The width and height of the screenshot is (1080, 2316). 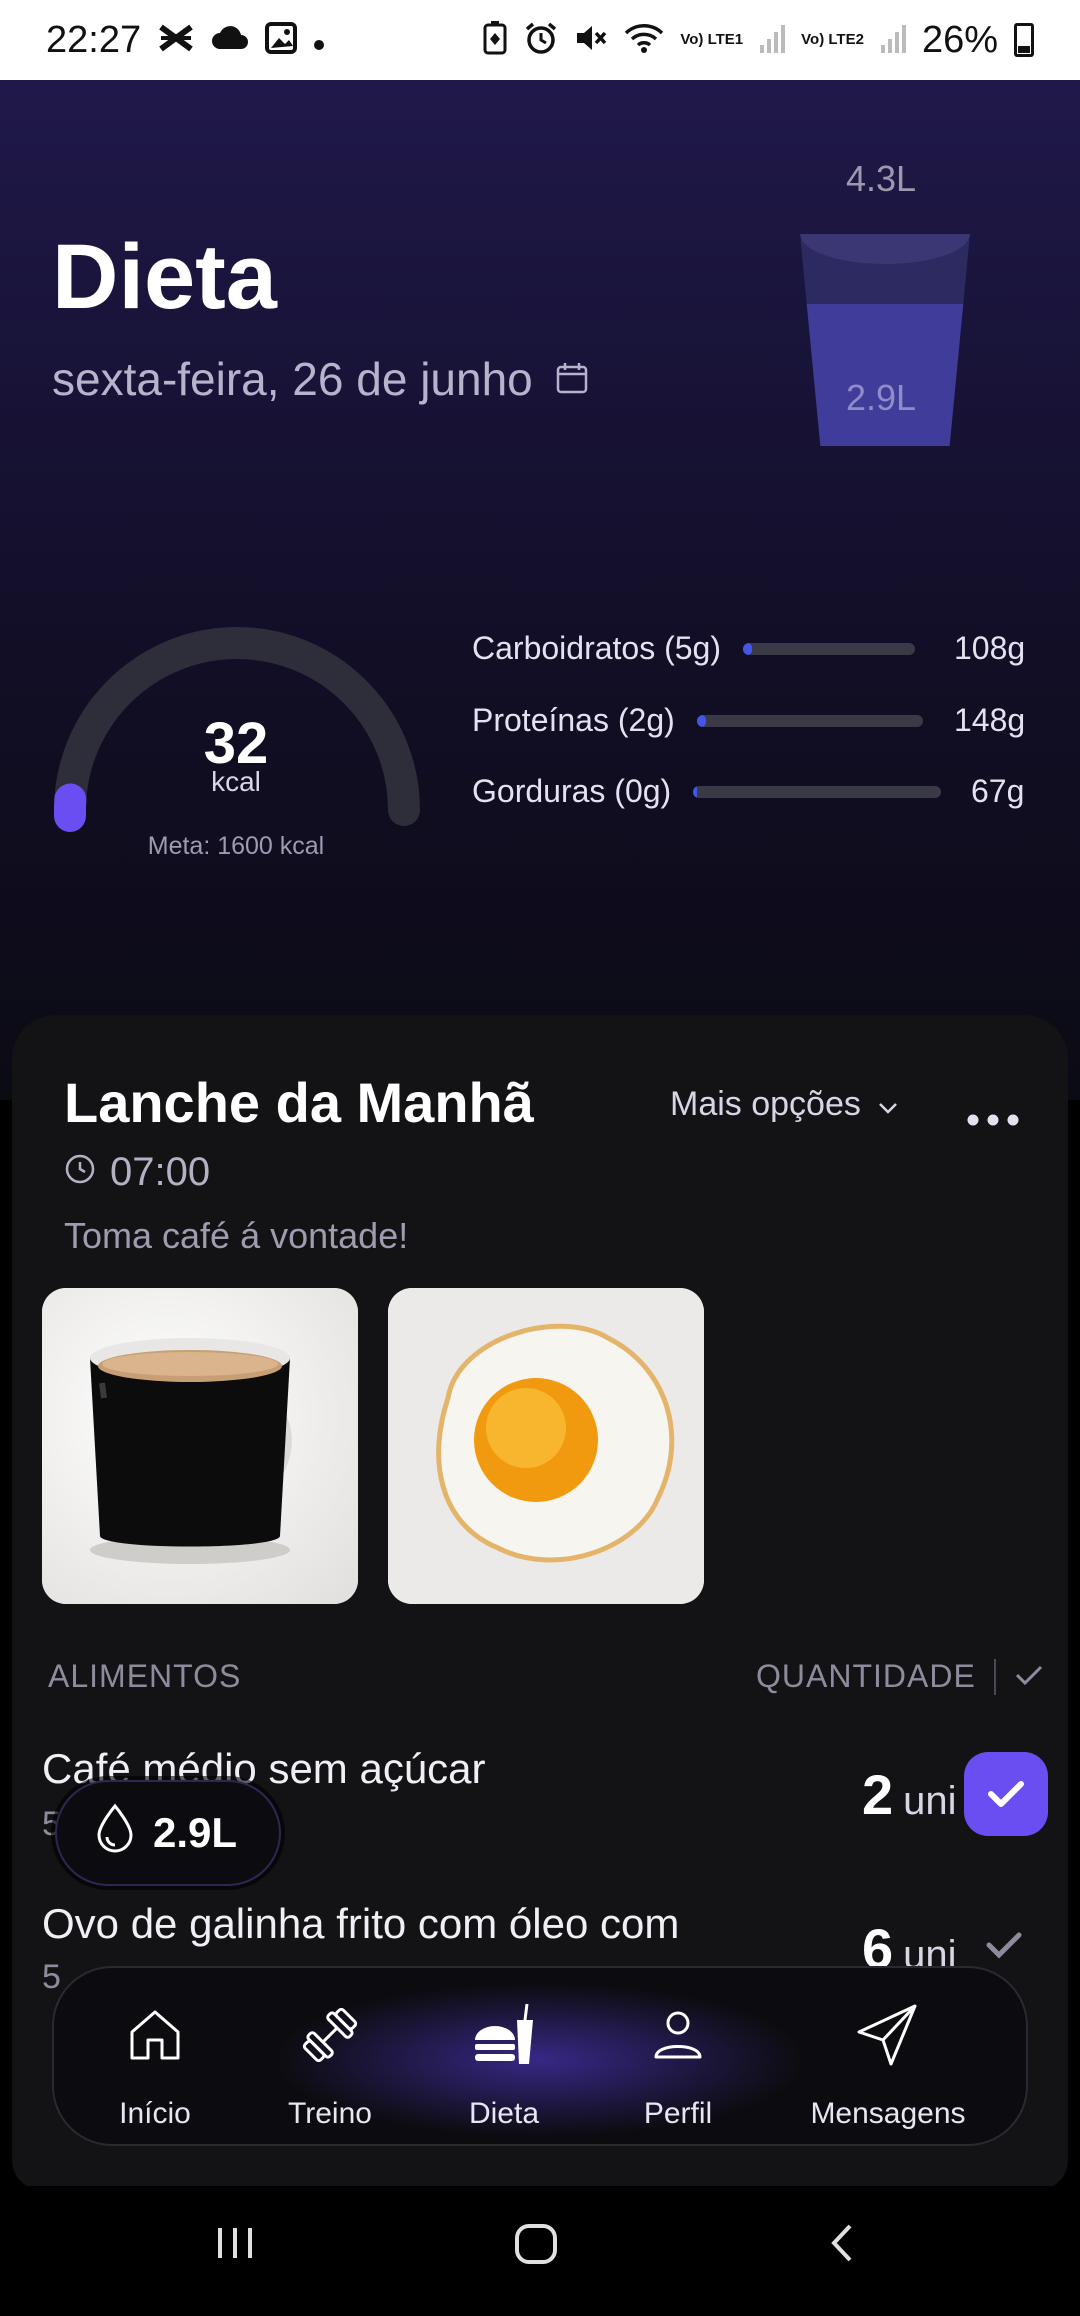 What do you see at coordinates (888, 2113) in the screenshot?
I see `nav-label: Mensagens` at bounding box center [888, 2113].